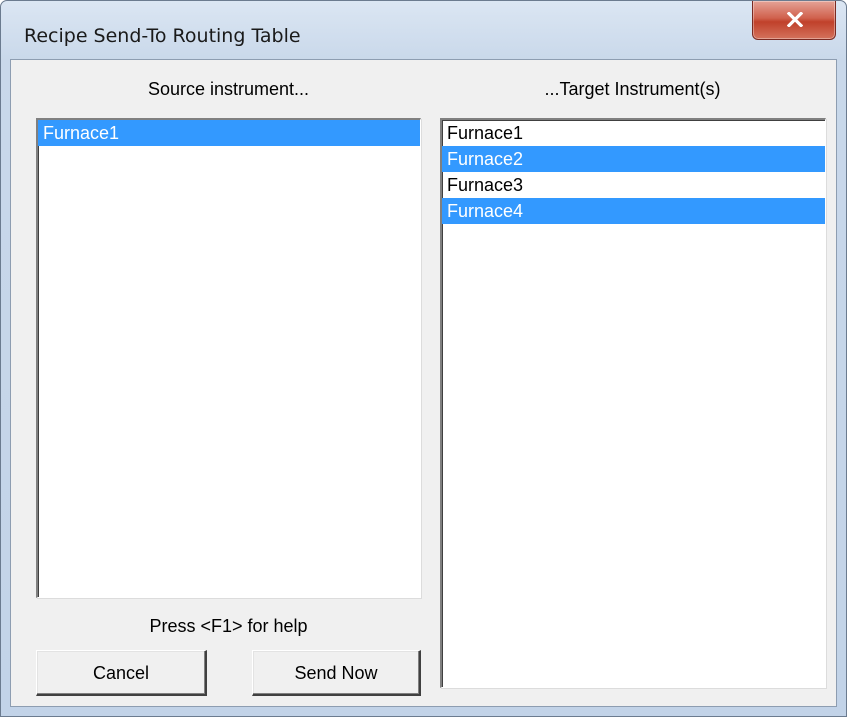  I want to click on send-now-button: Send Now, so click(336, 673).